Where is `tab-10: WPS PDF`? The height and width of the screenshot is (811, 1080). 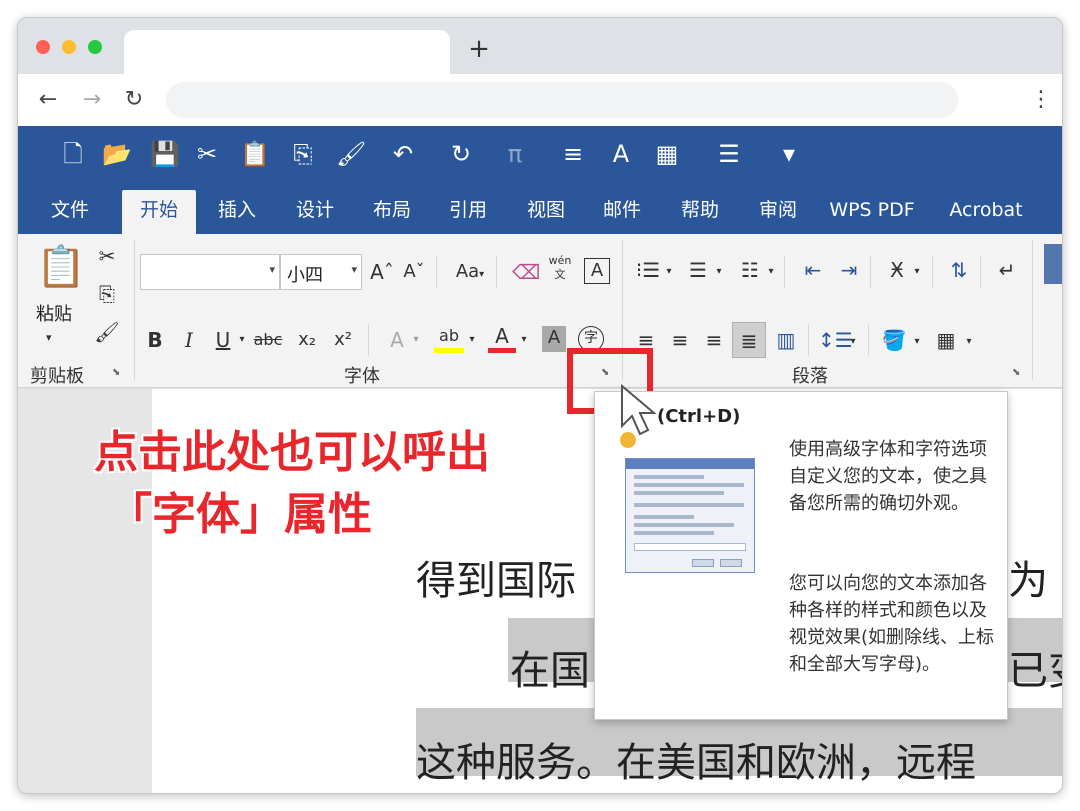
tab-10: WPS PDF is located at coordinates (872, 212).